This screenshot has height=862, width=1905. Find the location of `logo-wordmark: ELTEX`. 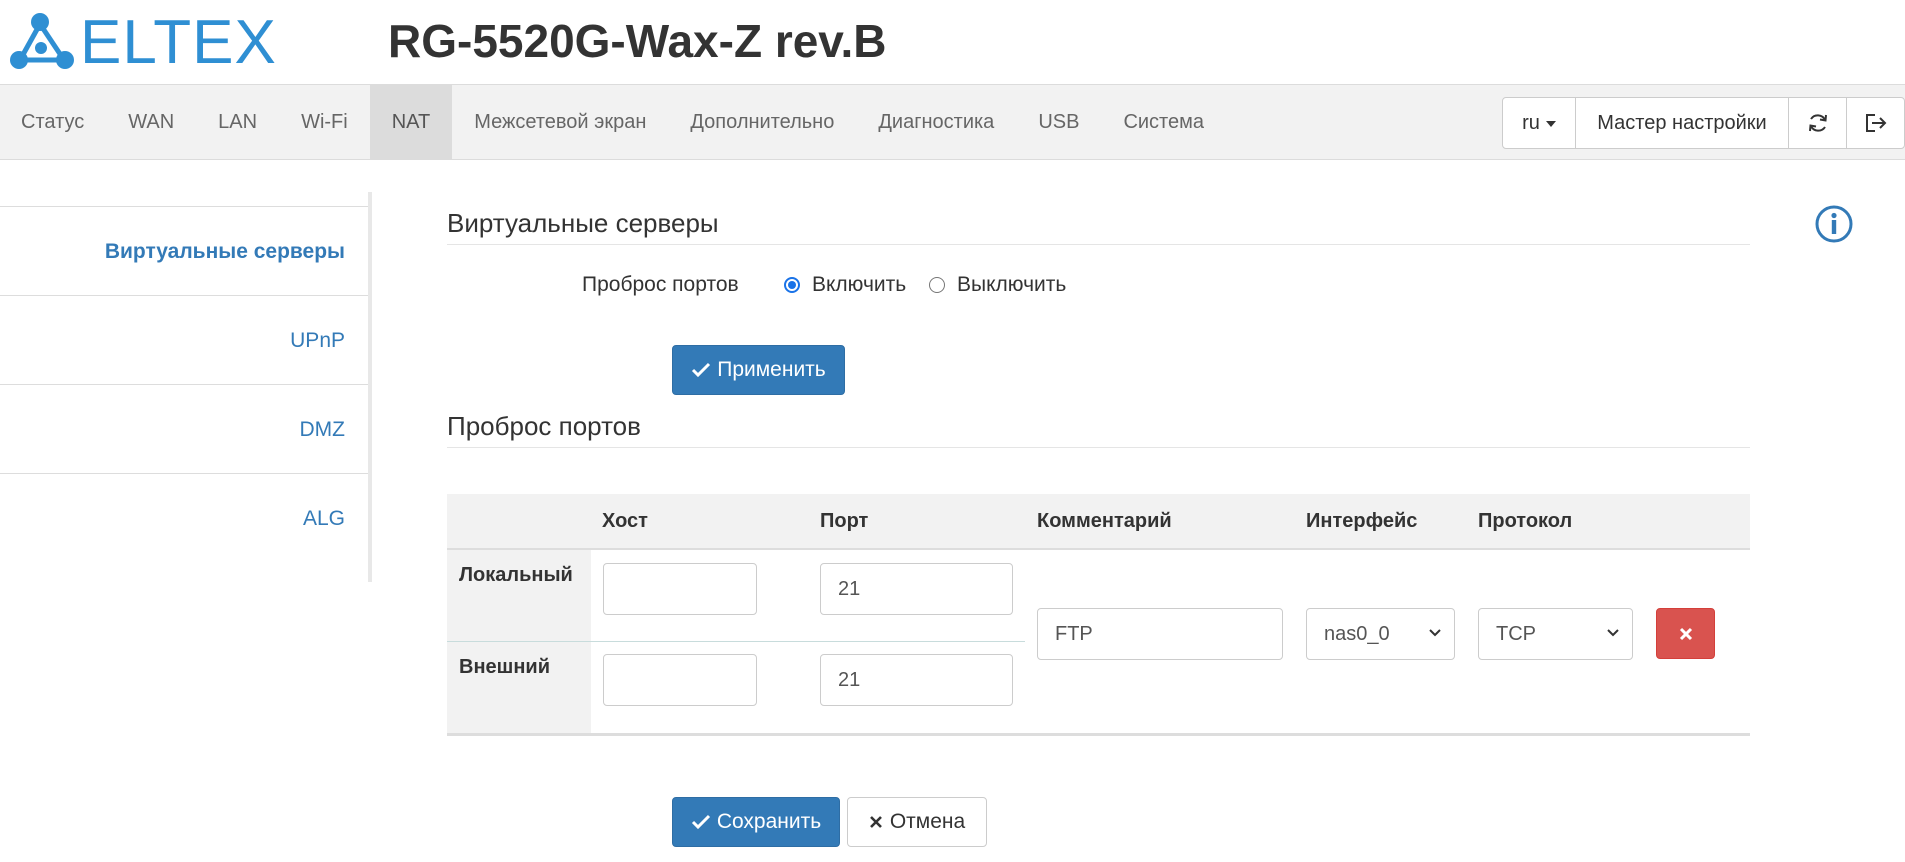

logo-wordmark: ELTEX is located at coordinates (178, 42).